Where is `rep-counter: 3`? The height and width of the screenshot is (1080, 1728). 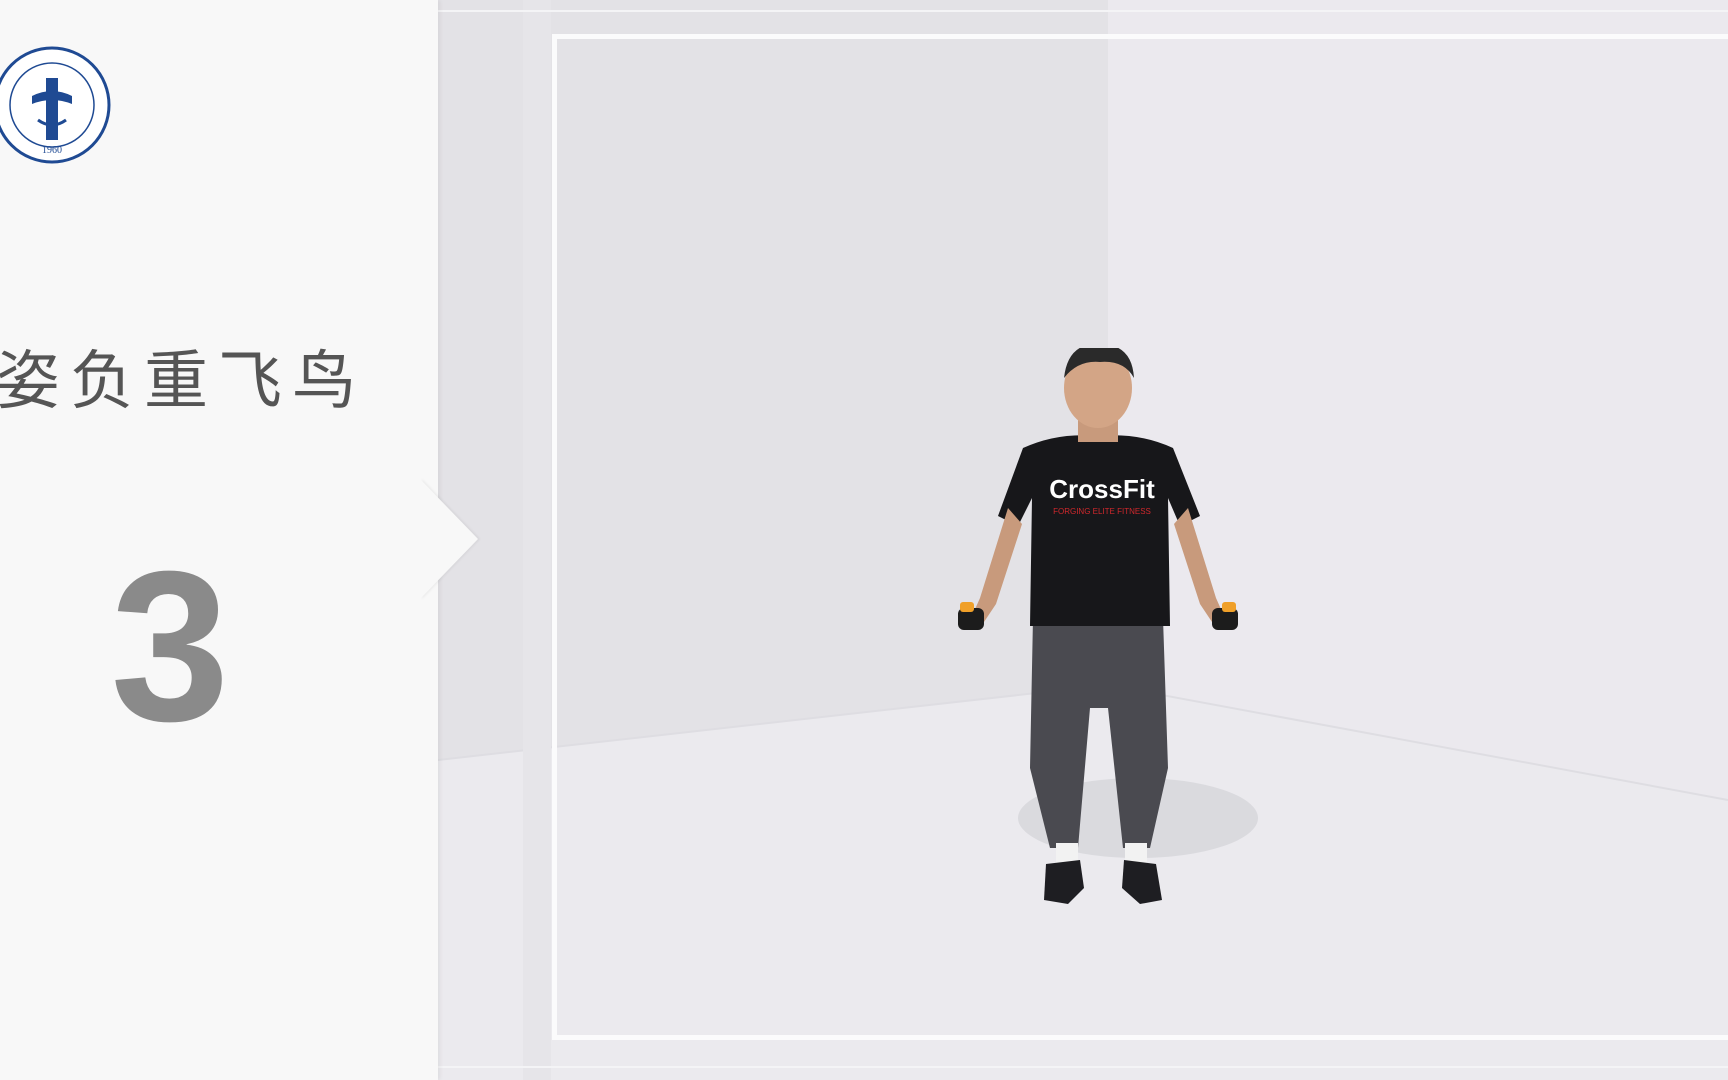
rep-counter: 3 is located at coordinates (170, 646).